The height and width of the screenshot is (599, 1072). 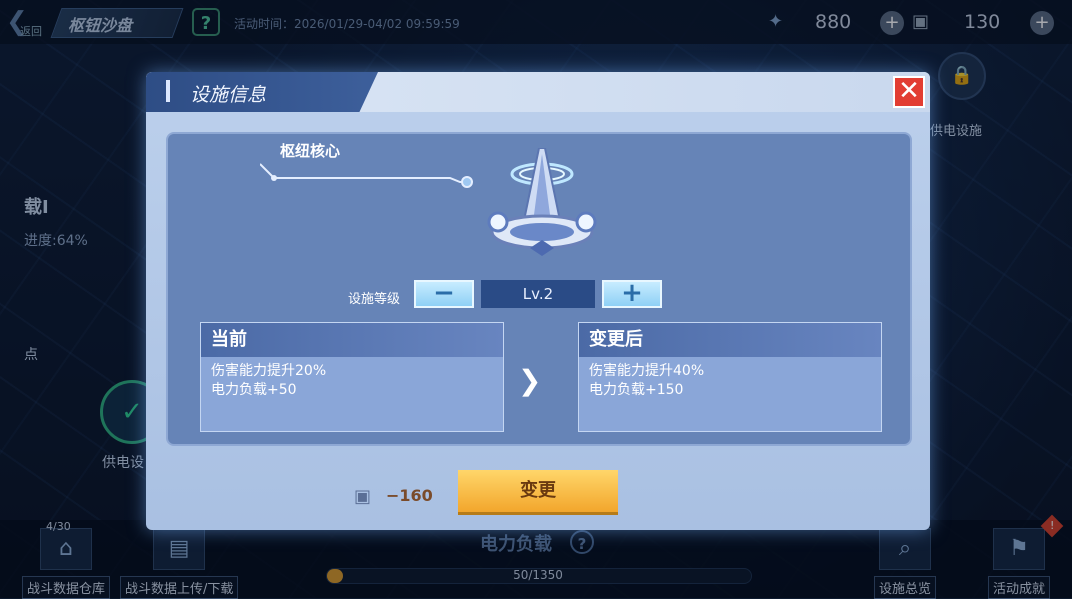 I want to click on level-minus-button: −, so click(x=444, y=294).